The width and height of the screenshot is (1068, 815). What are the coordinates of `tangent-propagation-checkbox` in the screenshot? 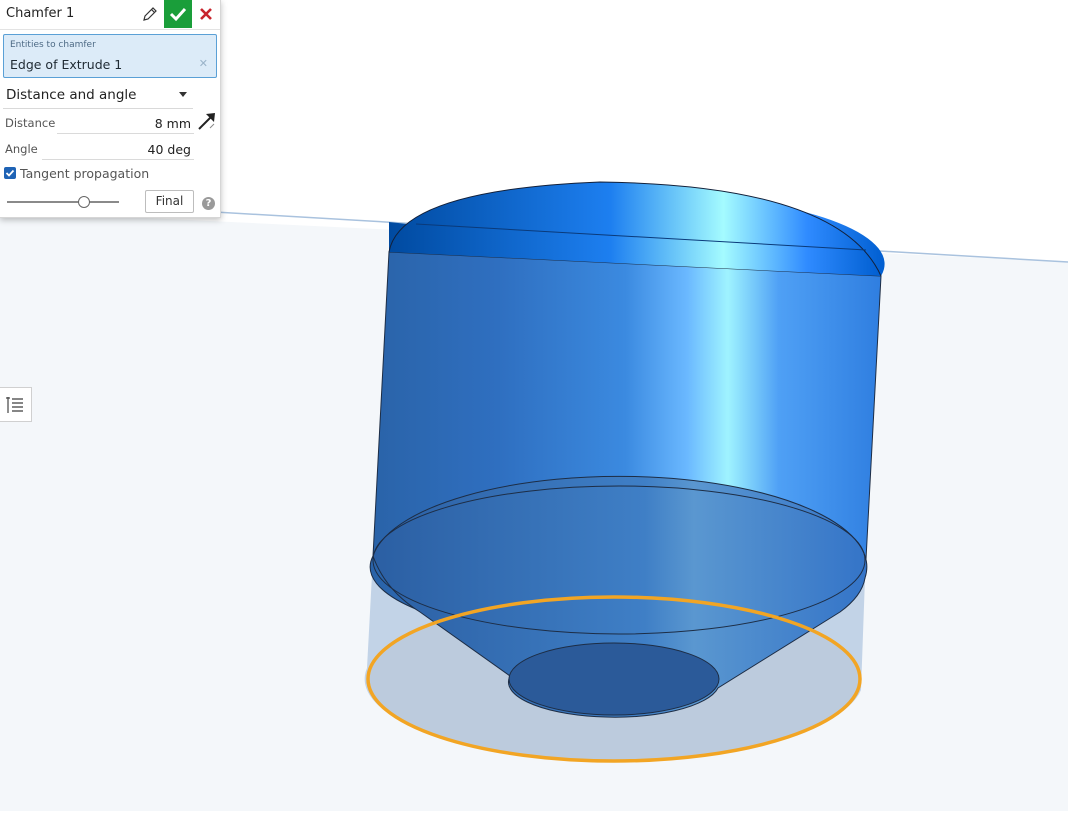 It's located at (10, 173).